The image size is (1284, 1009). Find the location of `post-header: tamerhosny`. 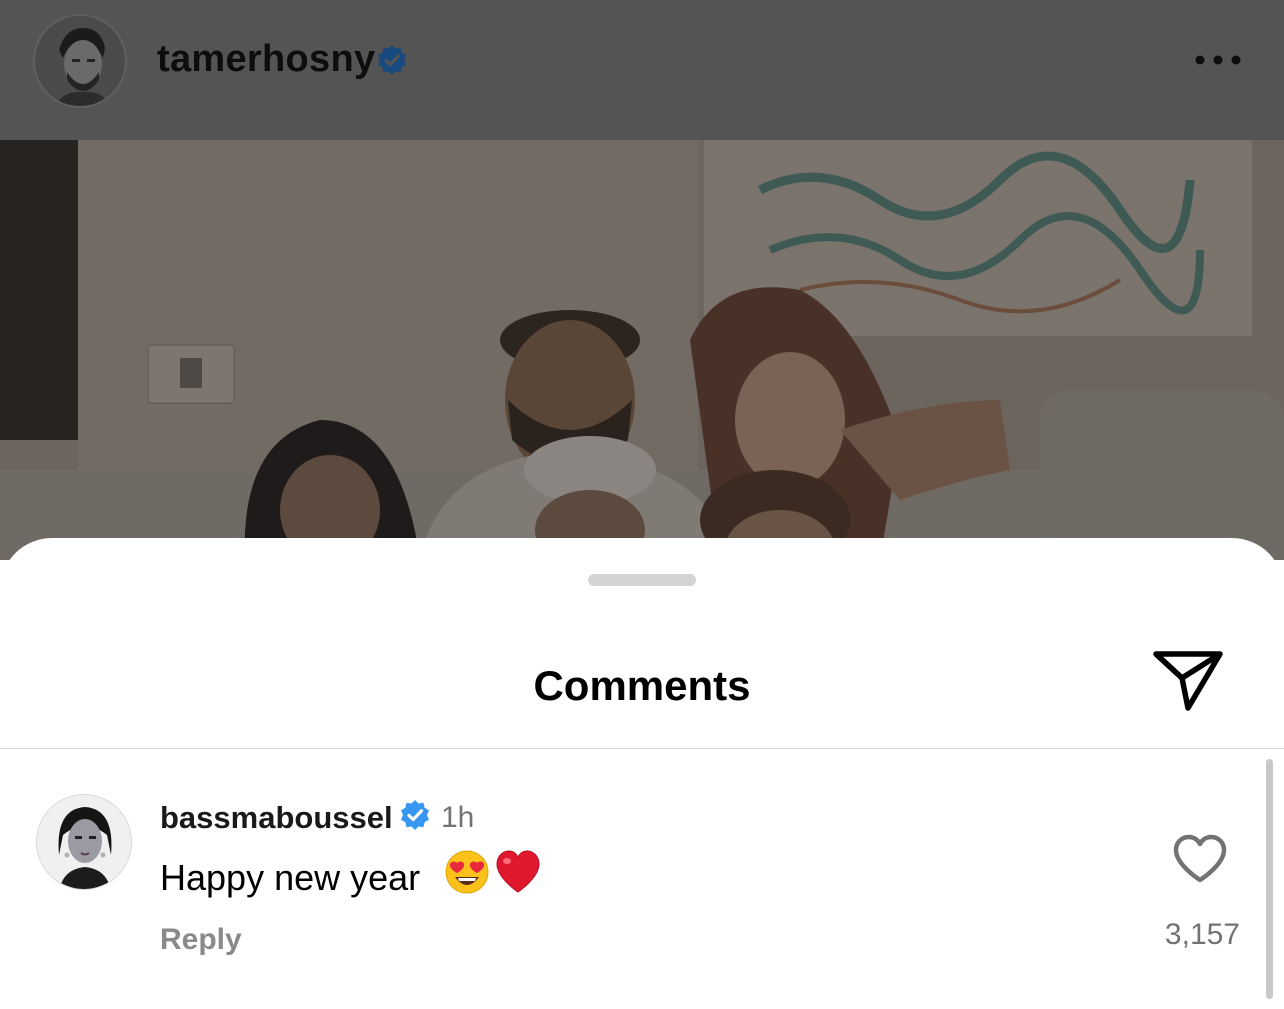

post-header: tamerhosny is located at coordinates (642, 70).